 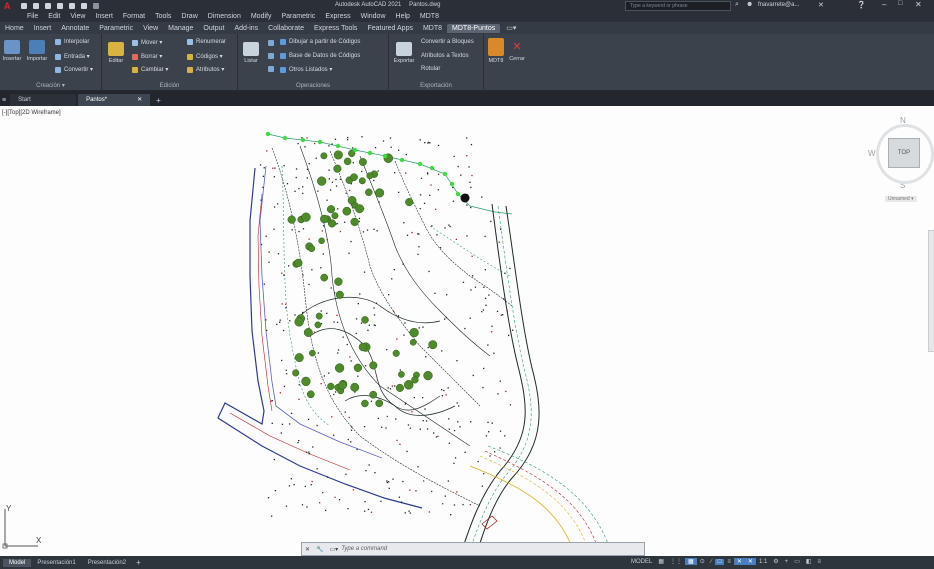 I want to click on layout-tab-model: Model, so click(x=17, y=562).